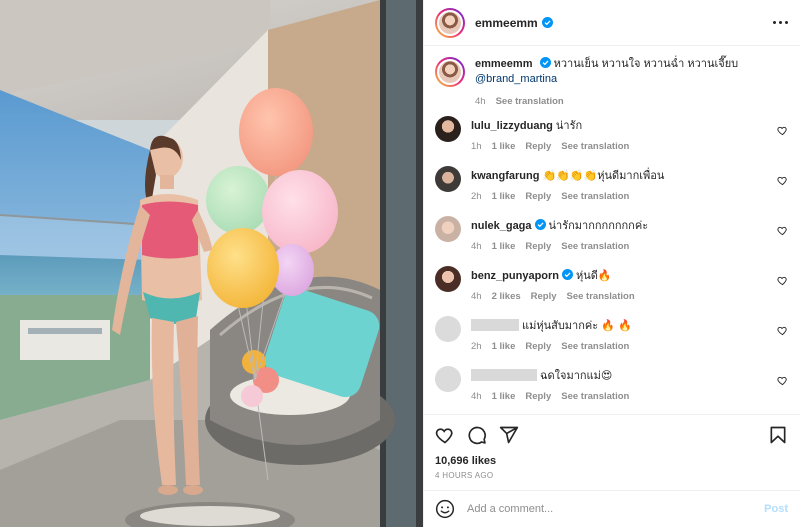  I want to click on likes-count: 10,696 likes, so click(611, 461).